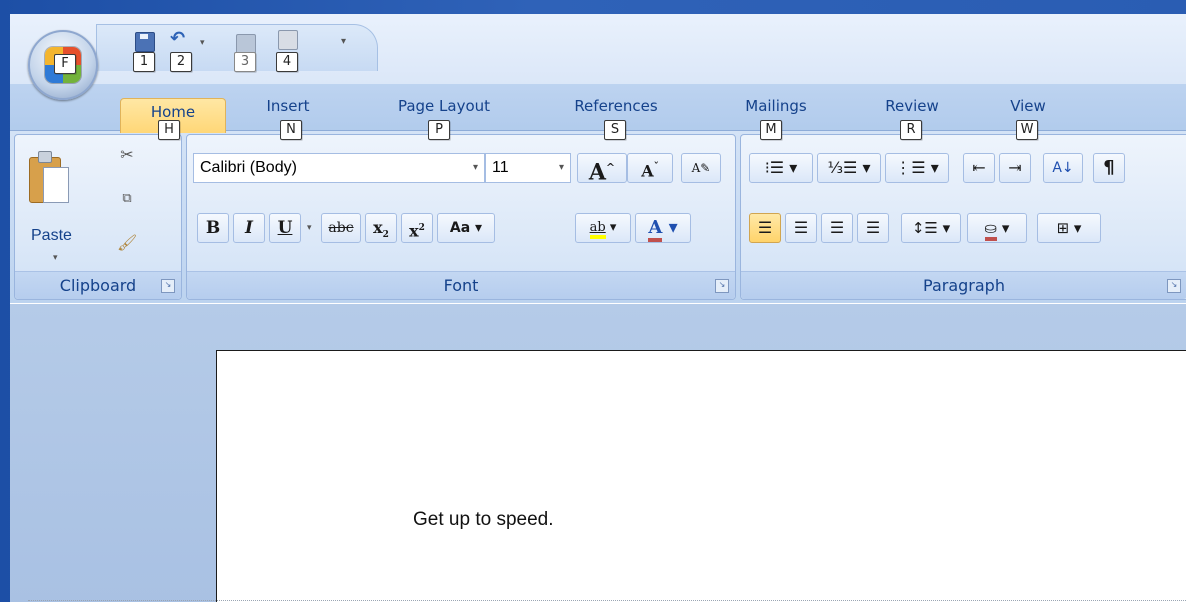 The image size is (1186, 602). I want to click on paste-button: Paste, so click(51, 236).